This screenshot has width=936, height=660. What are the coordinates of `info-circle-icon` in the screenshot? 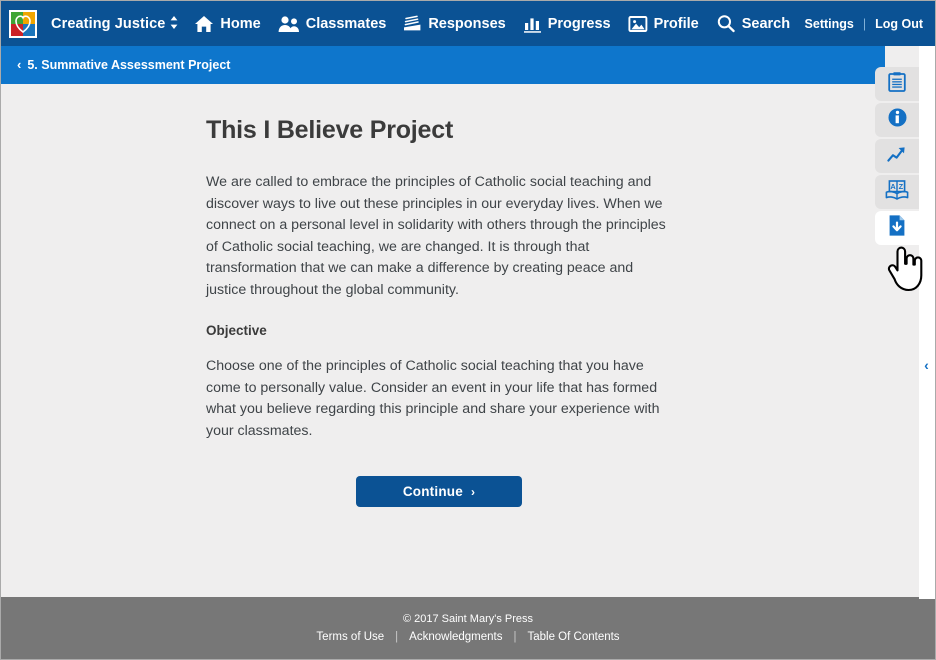 It's located at (897, 120).